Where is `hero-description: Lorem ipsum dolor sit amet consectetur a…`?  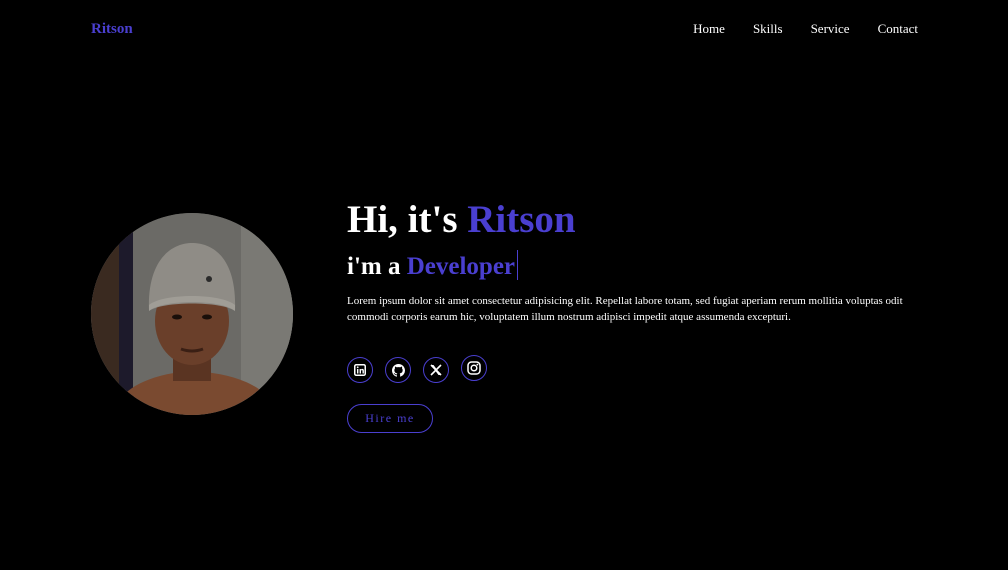 hero-description: Lorem ipsum dolor sit amet consectetur a… is located at coordinates (625, 309).